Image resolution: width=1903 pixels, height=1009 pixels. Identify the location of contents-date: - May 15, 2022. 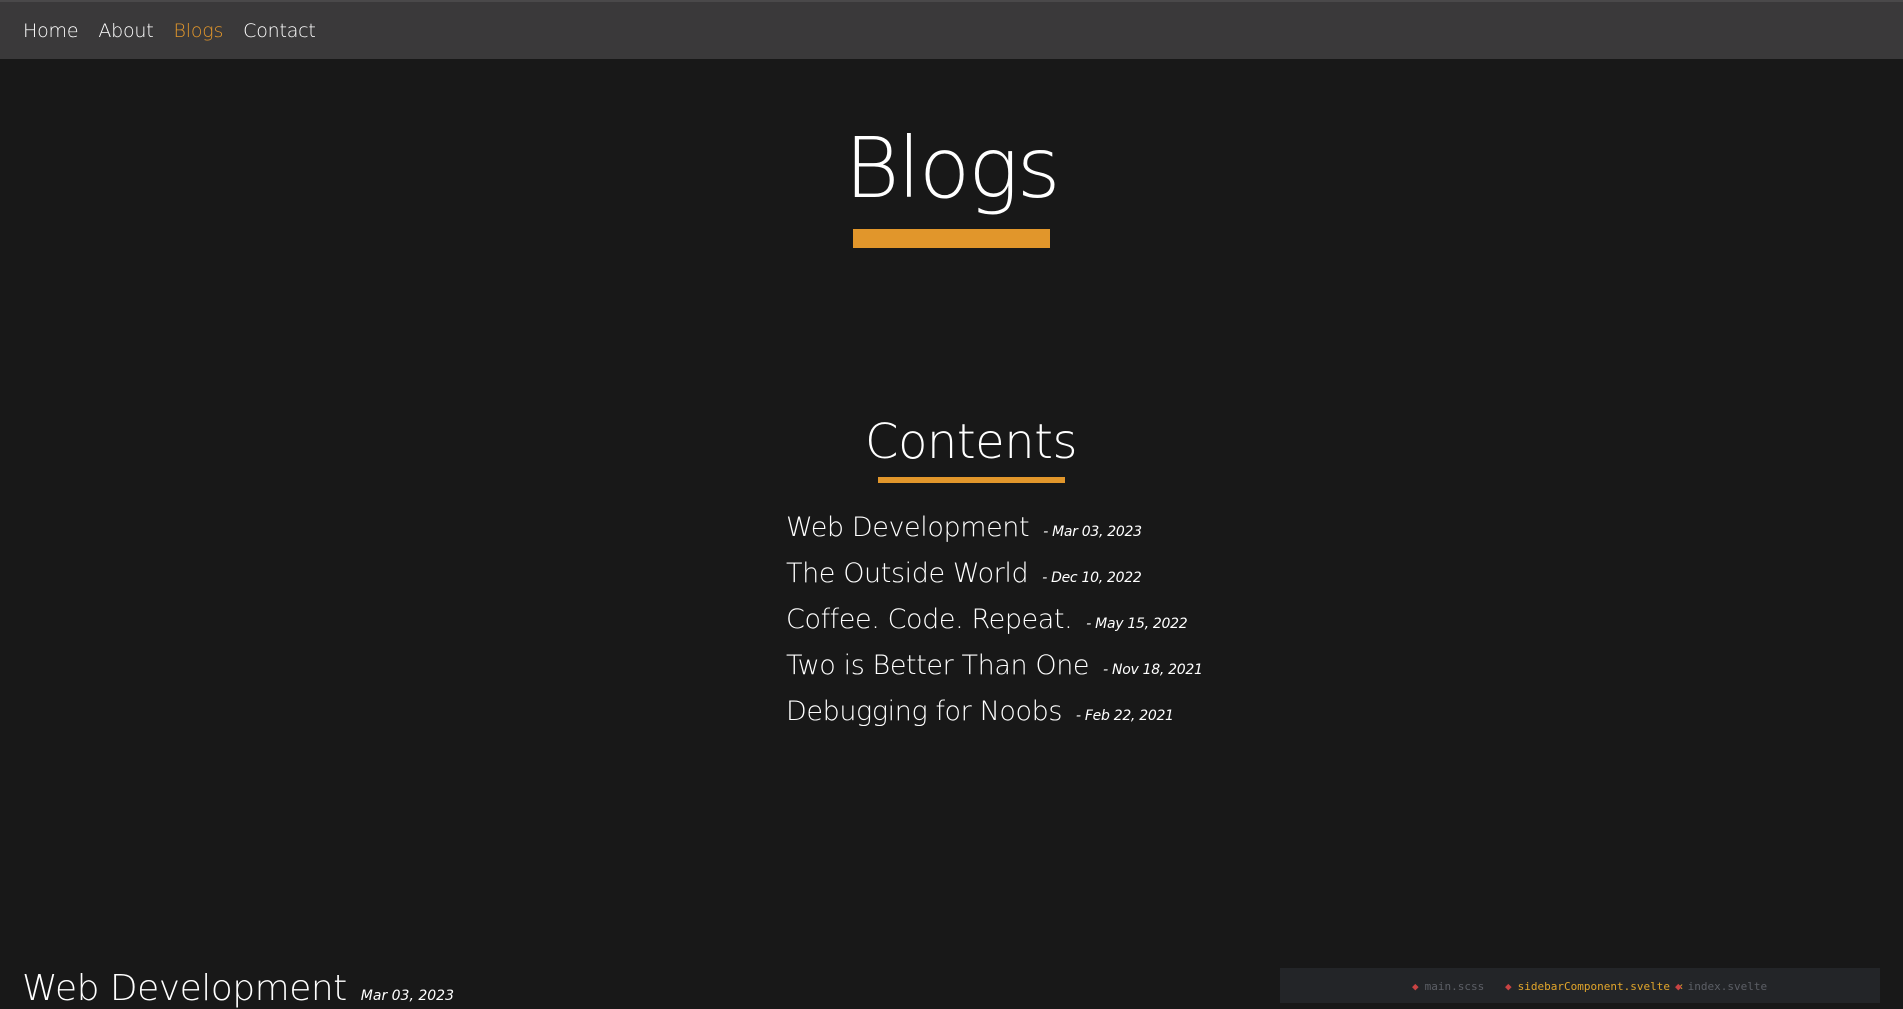
(1137, 624).